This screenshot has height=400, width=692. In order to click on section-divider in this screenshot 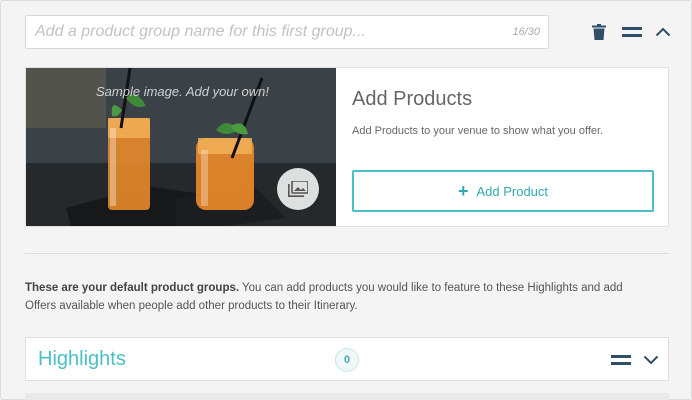, I will do `click(347, 253)`.